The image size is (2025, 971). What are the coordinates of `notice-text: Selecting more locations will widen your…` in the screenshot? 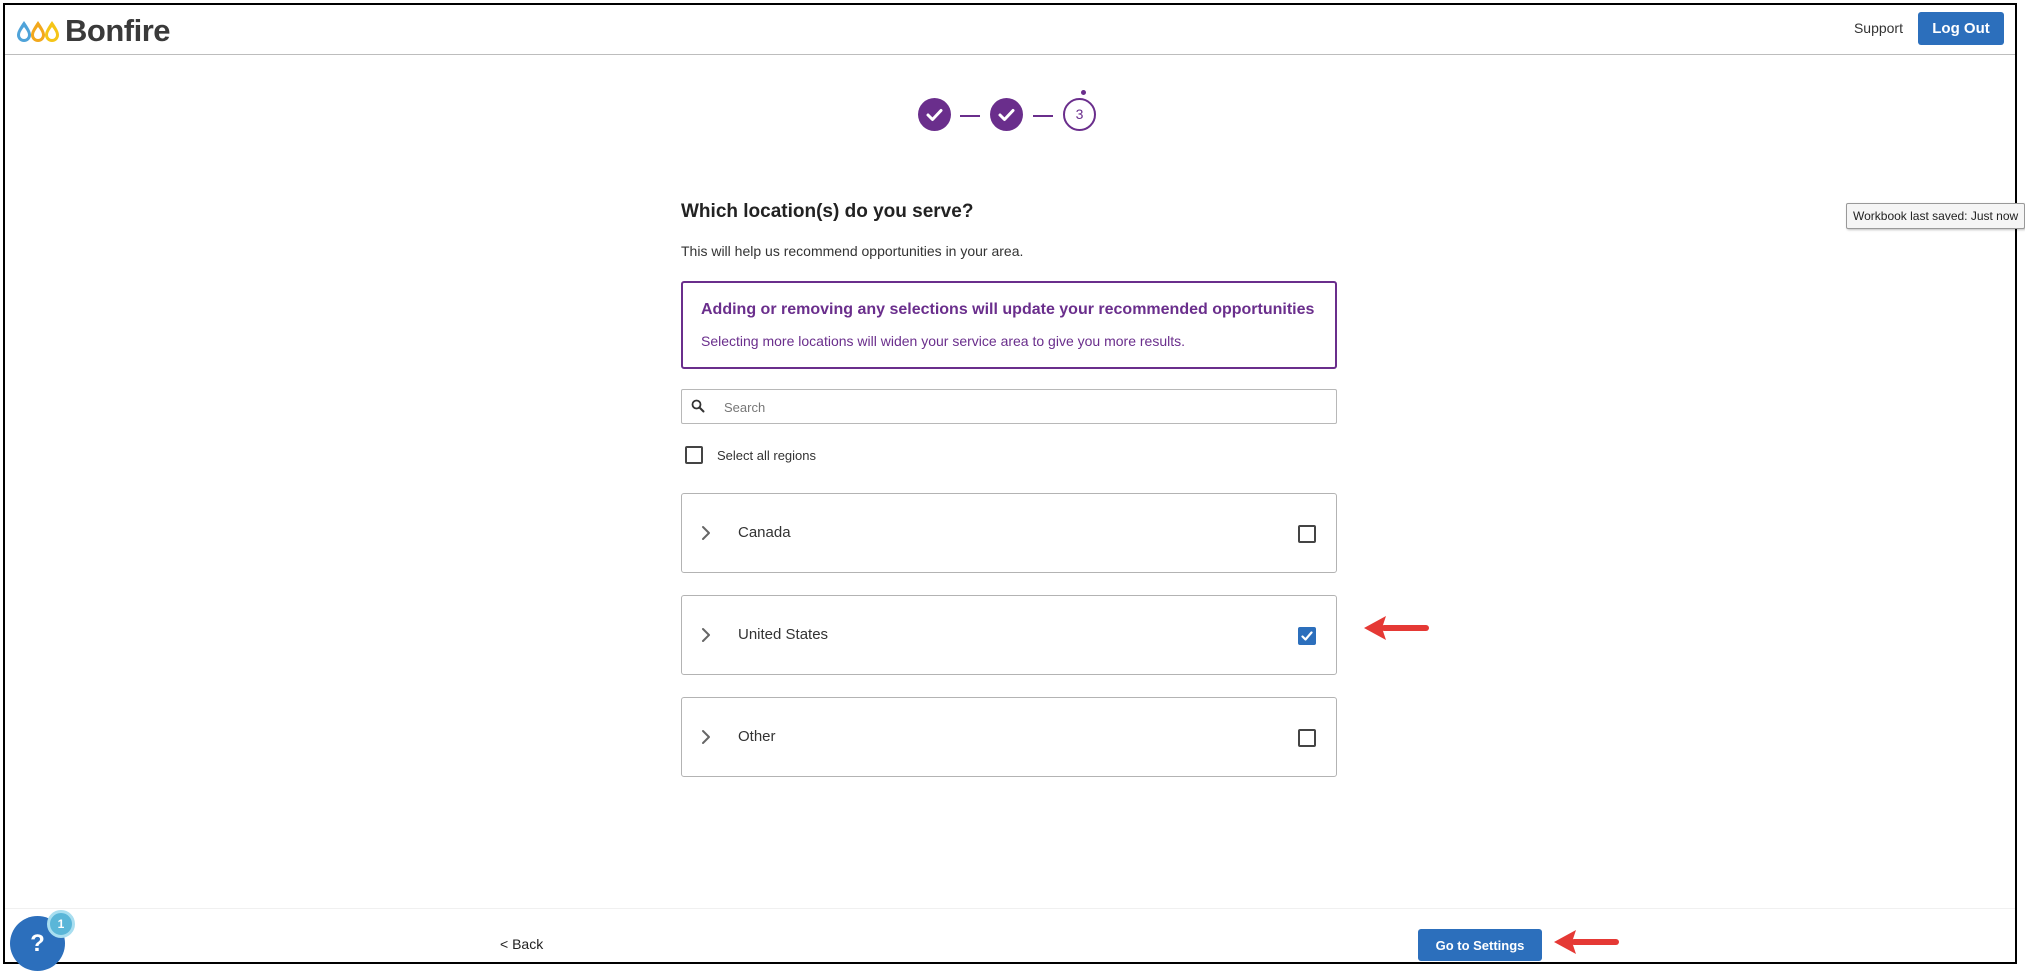 It's located at (943, 341).